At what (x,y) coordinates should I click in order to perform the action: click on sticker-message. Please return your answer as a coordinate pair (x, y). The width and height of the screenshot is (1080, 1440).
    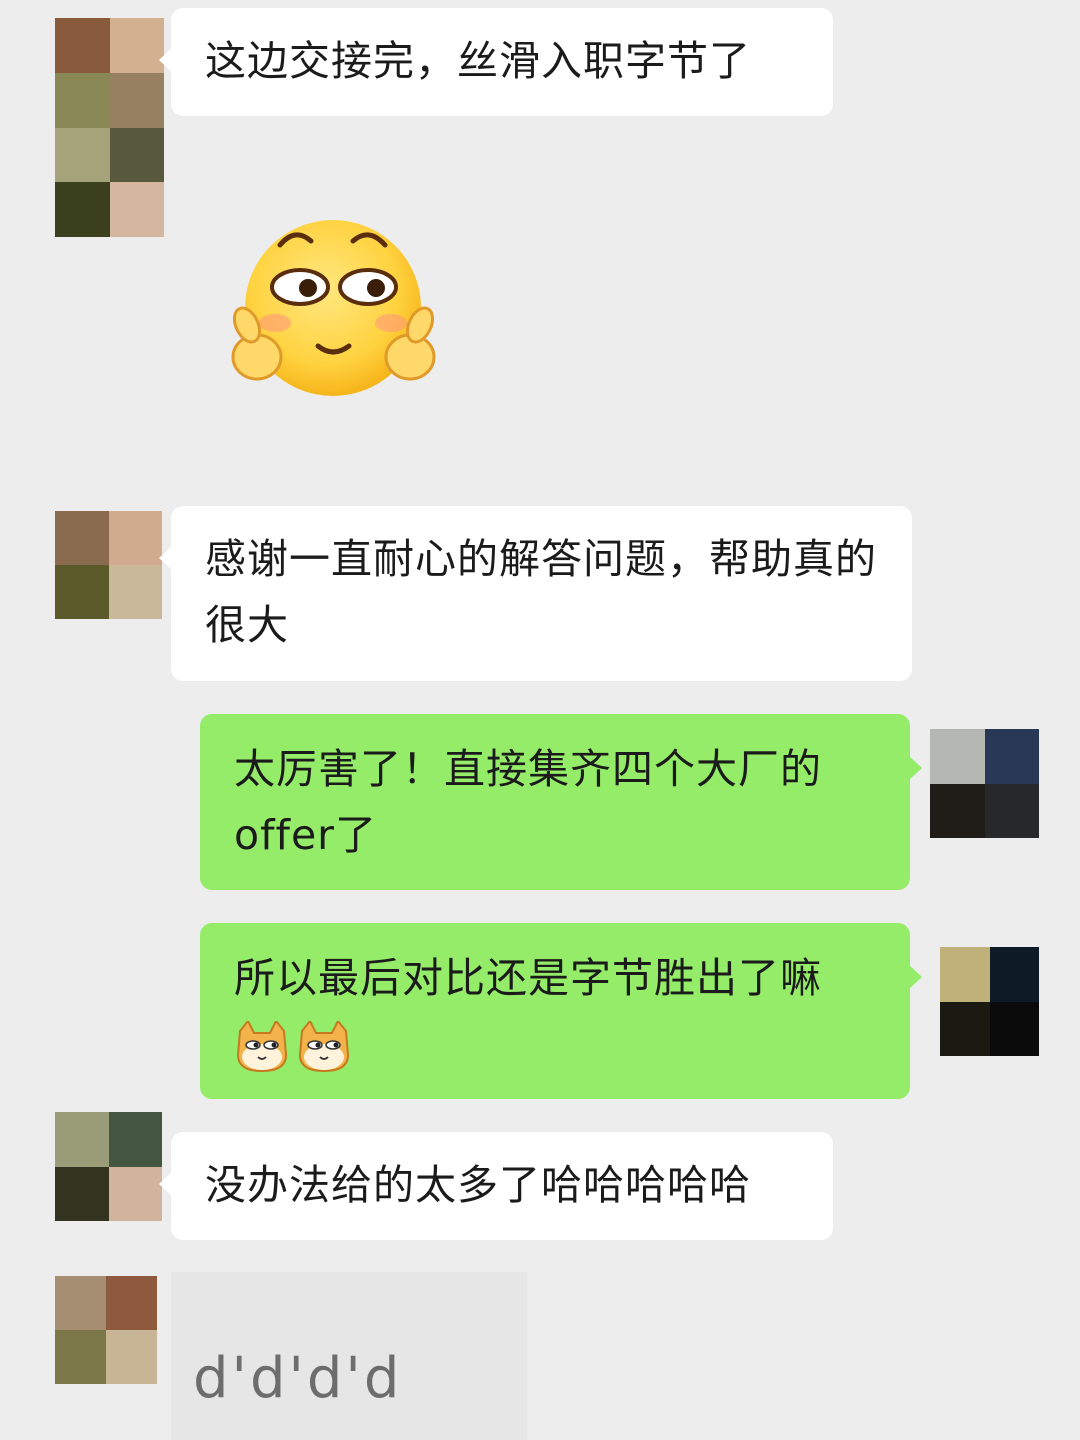
    Looking at the image, I should click on (332, 310).